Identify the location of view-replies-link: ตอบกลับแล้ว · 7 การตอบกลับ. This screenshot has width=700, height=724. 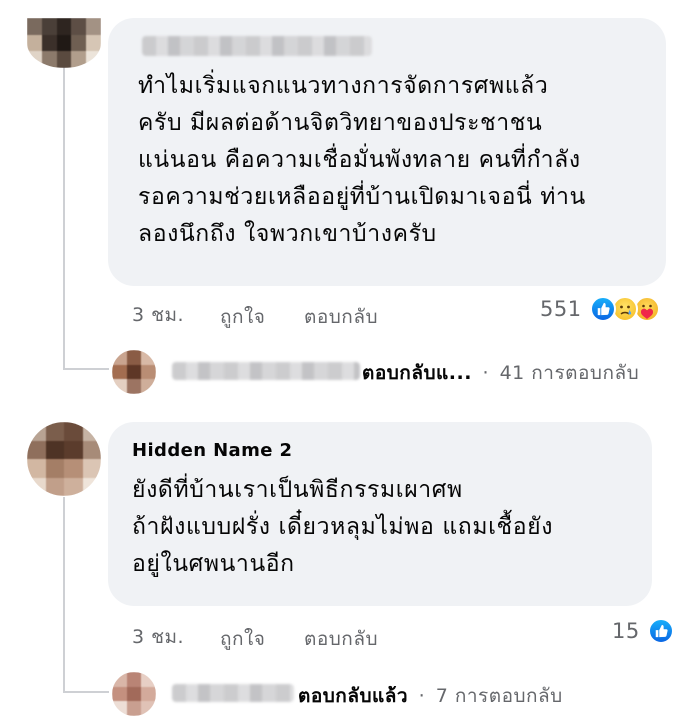
(402, 694).